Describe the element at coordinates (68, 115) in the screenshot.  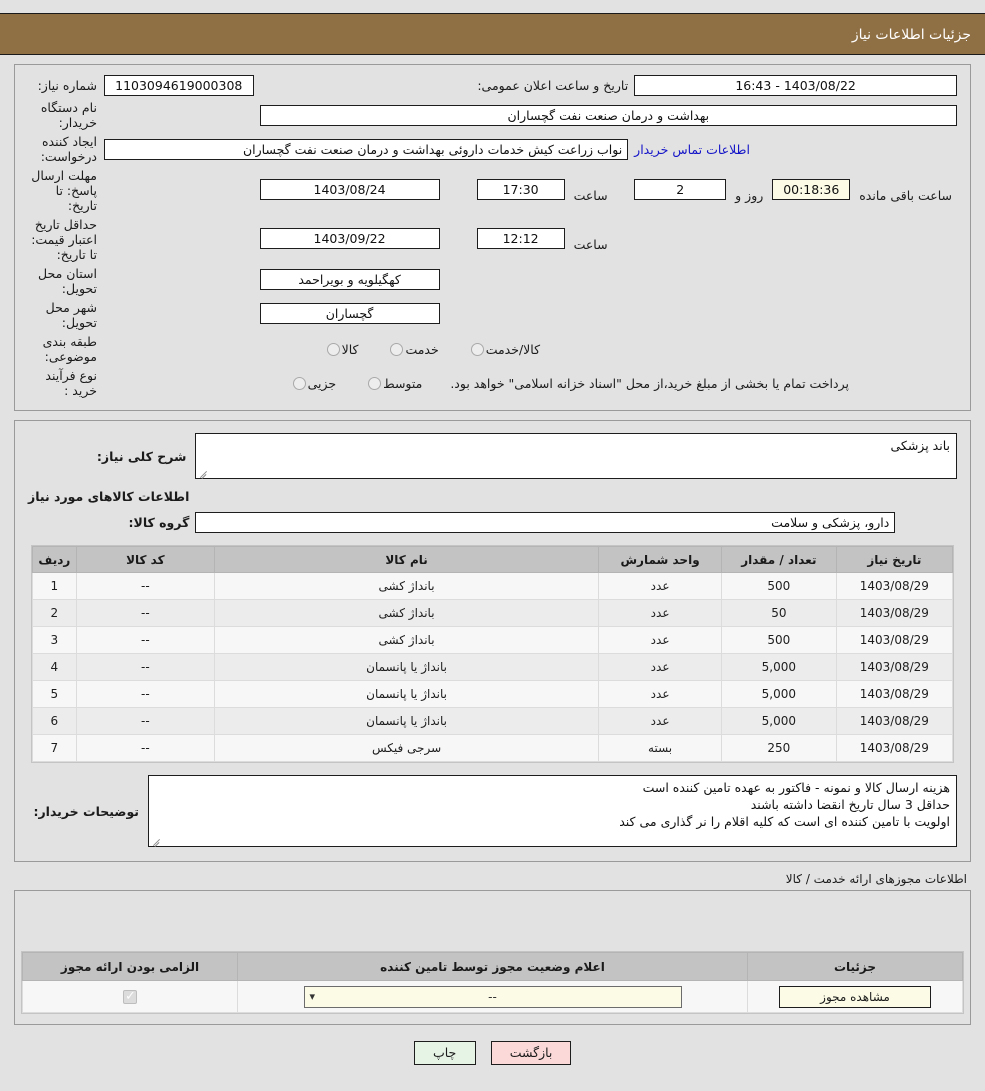
I see `buyer-org-label: نام دستگاه خریدار:` at that location.